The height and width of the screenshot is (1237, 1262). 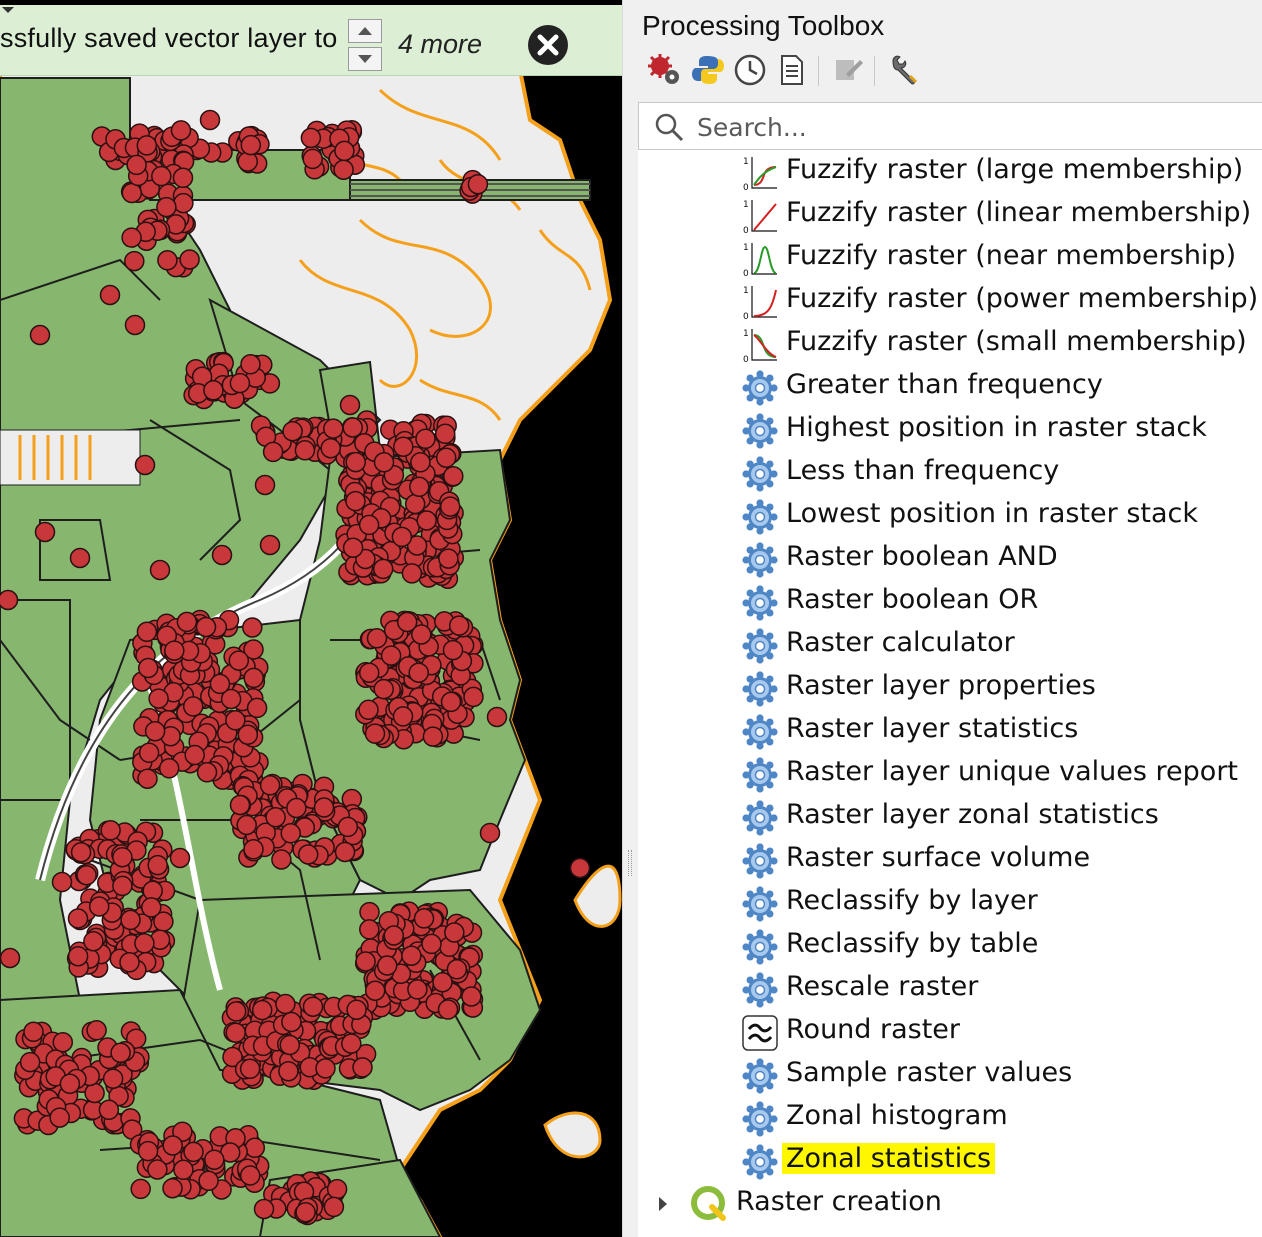 I want to click on algorithm-item: Zonal histogram, so click(x=950, y=1118).